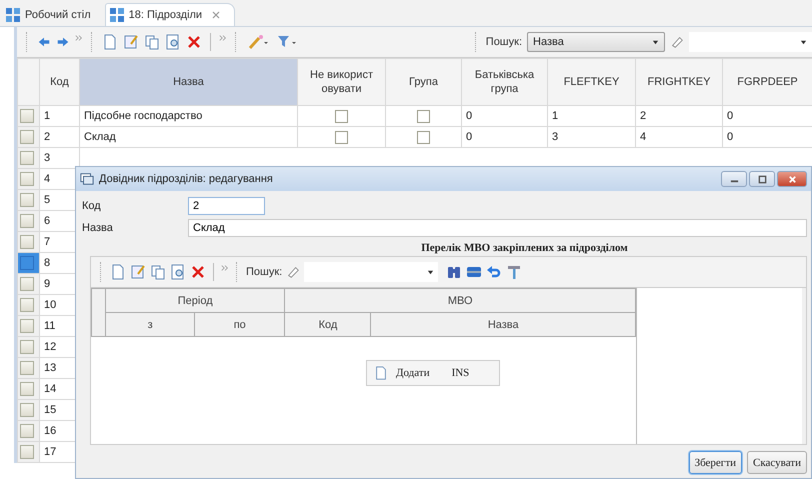 Image resolution: width=812 pixels, height=479 pixels. What do you see at coordinates (170, 14) in the screenshot?
I see `tab: 18: Підрозділи` at bounding box center [170, 14].